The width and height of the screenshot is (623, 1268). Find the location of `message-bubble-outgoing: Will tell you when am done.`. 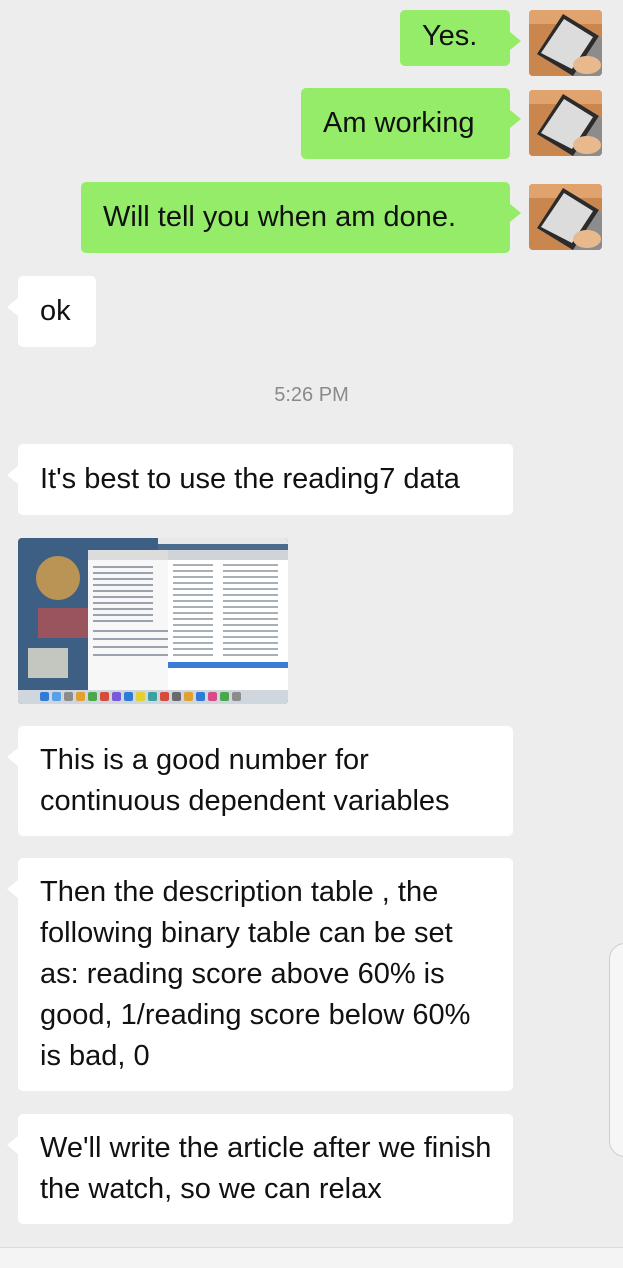

message-bubble-outgoing: Will tell you when am done. is located at coordinates (301, 217).